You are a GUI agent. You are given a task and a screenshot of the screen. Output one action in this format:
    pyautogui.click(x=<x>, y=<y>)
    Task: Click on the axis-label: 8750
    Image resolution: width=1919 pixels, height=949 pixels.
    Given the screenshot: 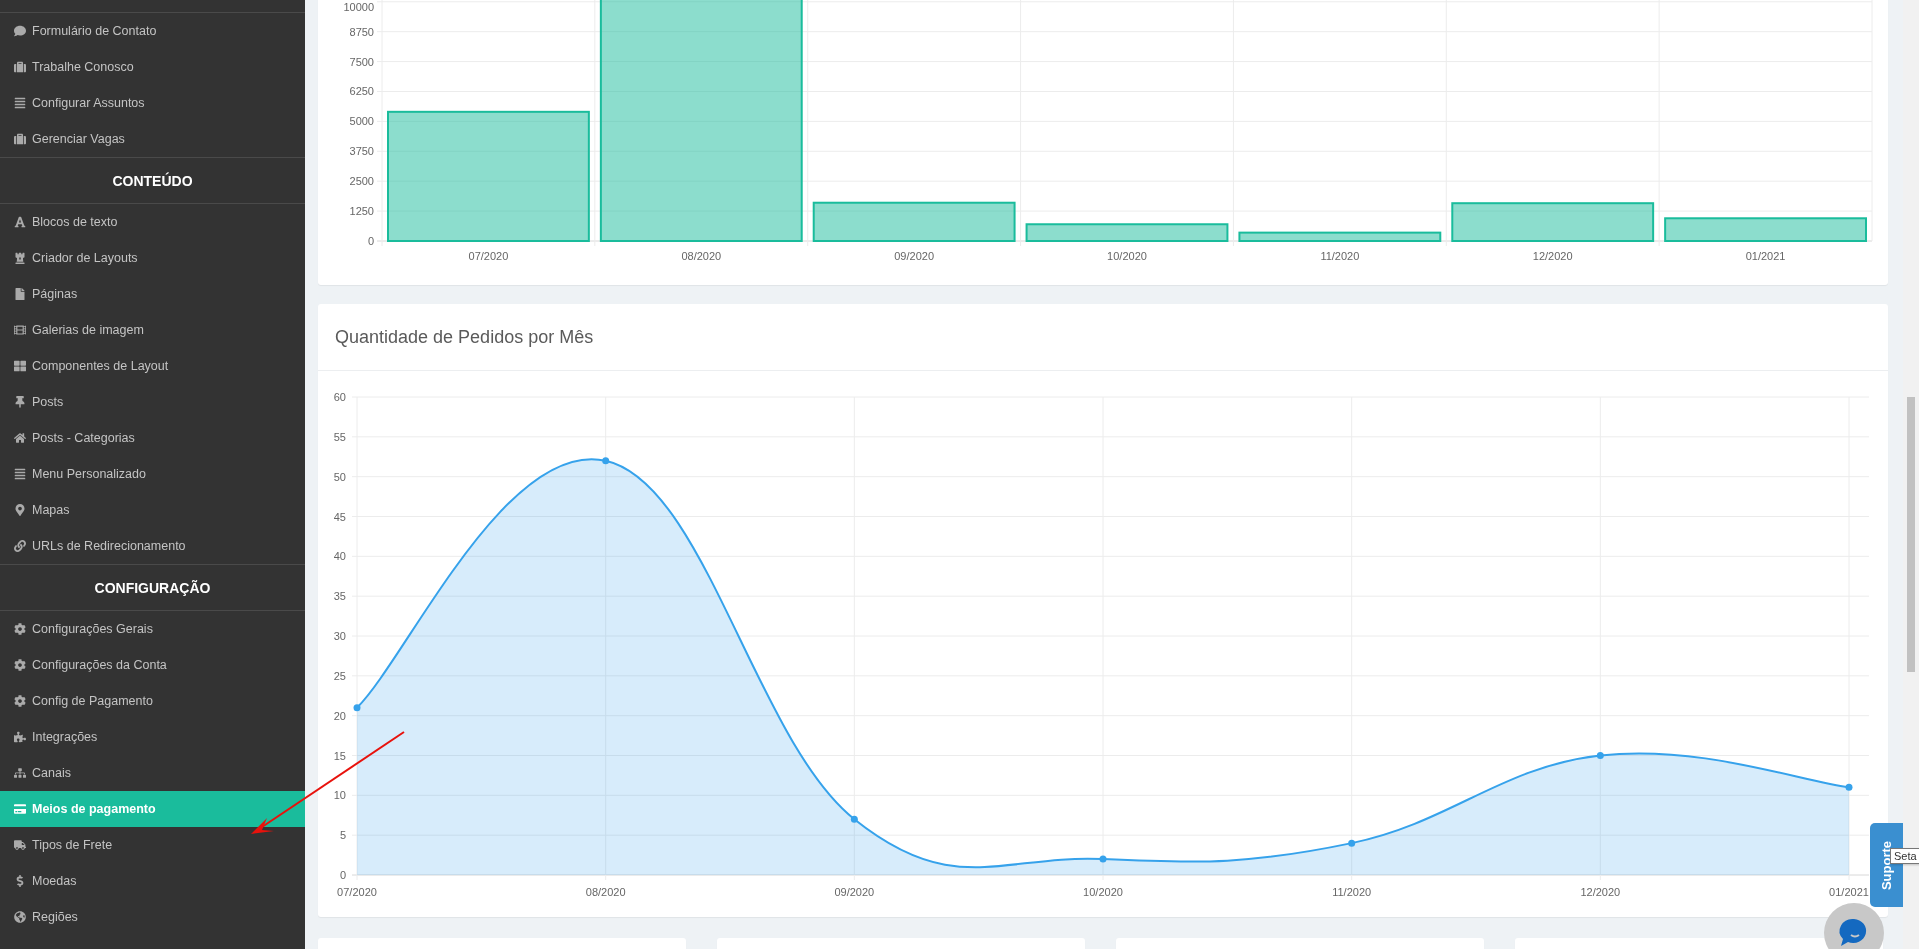 What is the action you would take?
    pyautogui.click(x=361, y=31)
    